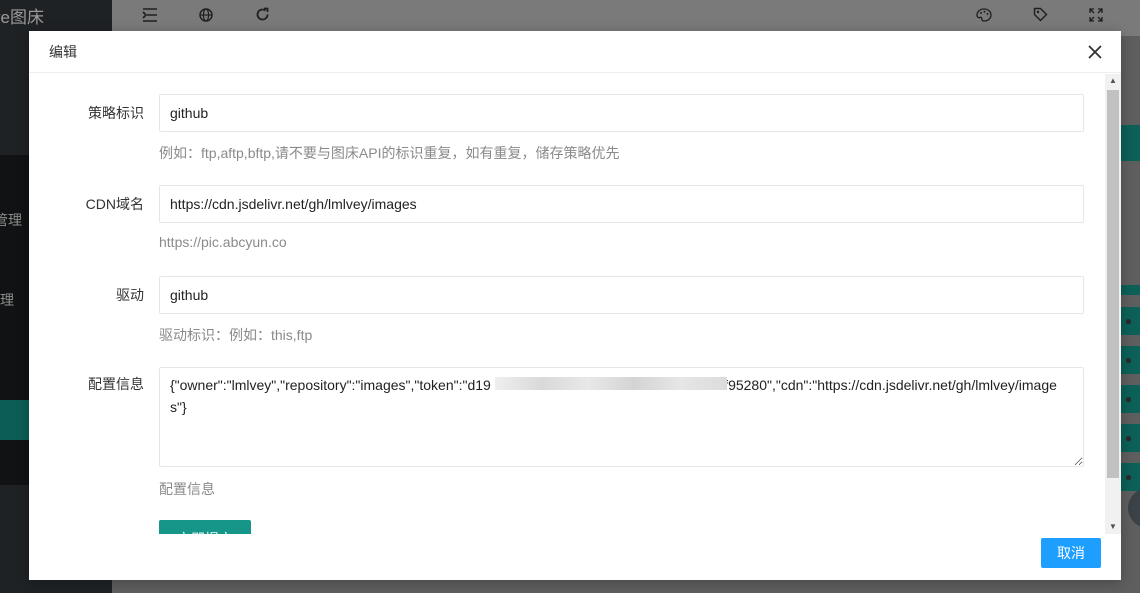 This screenshot has width=1140, height=593. What do you see at coordinates (611, 383) in the screenshot?
I see `token-redaction-mask` at bounding box center [611, 383].